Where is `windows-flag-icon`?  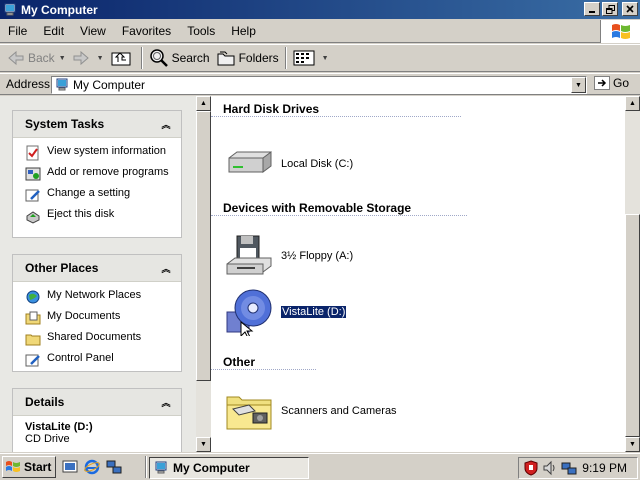 windows-flag-icon is located at coordinates (13, 466).